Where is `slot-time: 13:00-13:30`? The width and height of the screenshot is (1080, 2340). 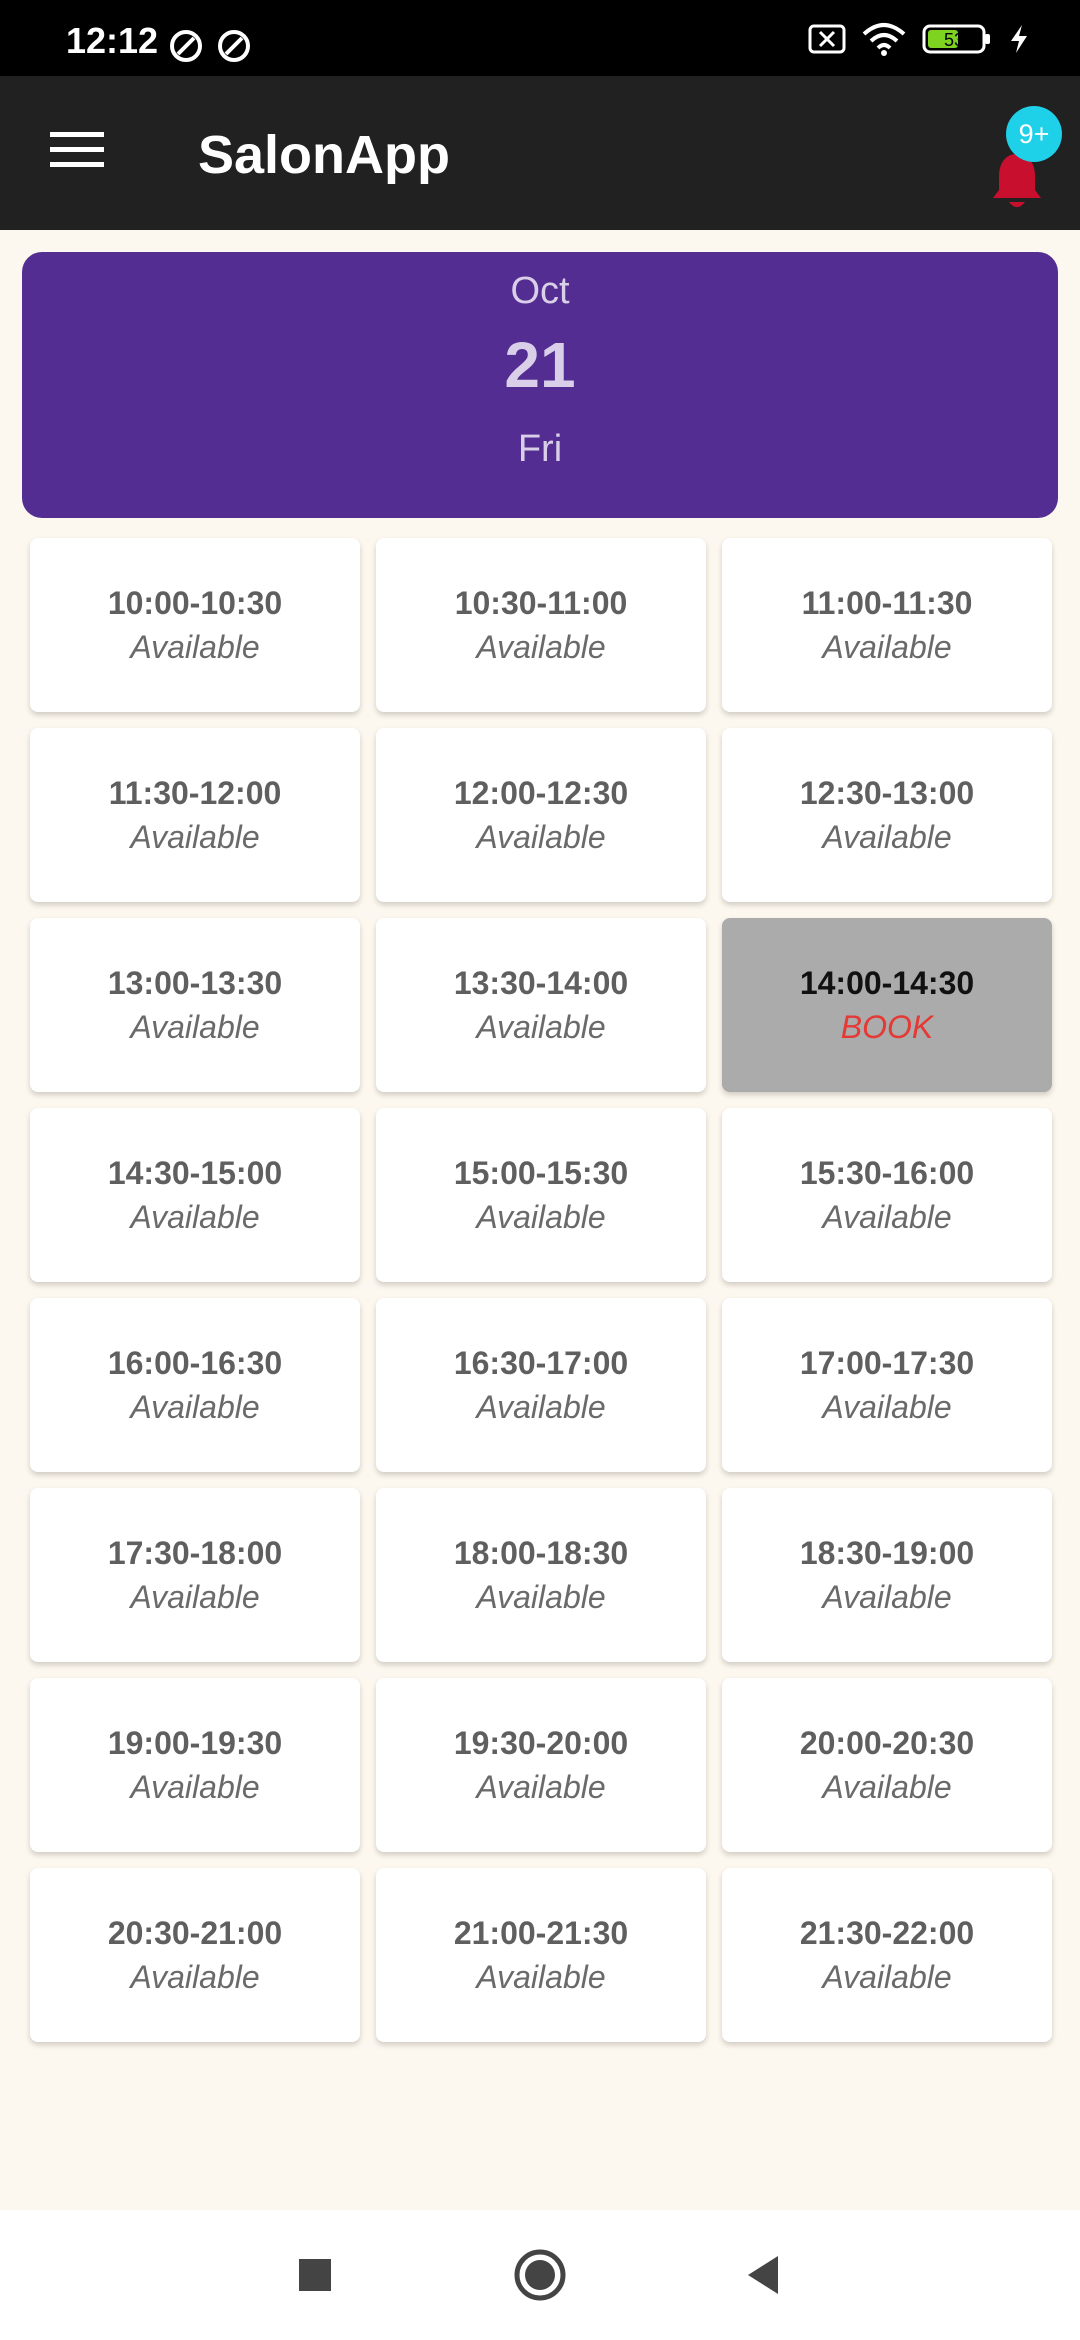
slot-time: 13:00-13:30 is located at coordinates (195, 983).